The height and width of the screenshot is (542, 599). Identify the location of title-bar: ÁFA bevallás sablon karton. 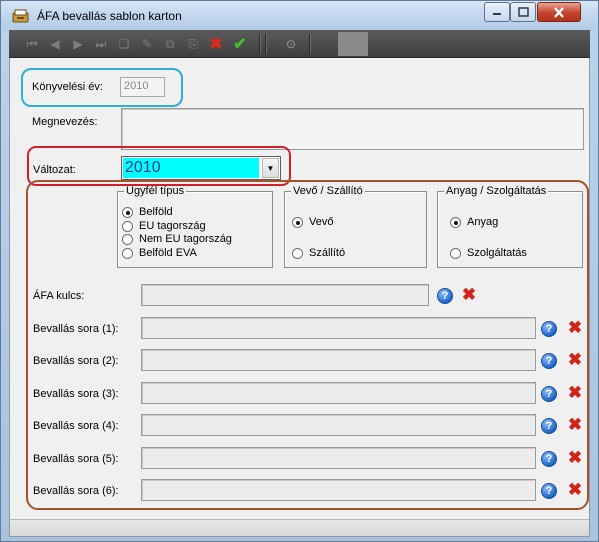
(299, 16).